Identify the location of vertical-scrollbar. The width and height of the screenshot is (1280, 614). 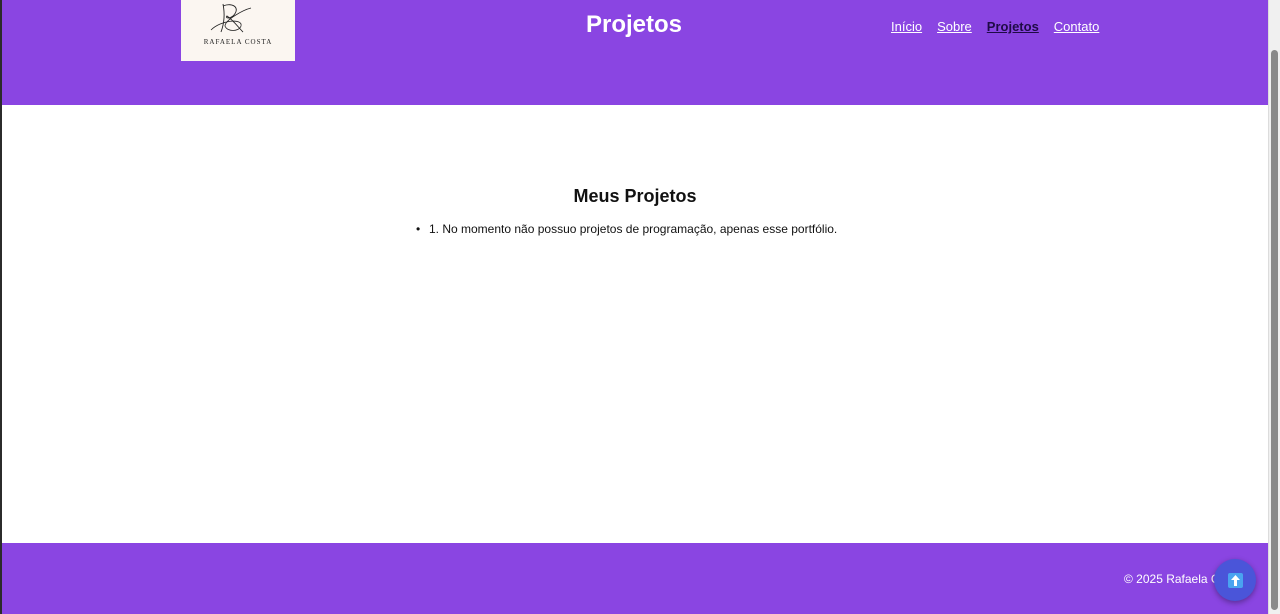
(1274, 307).